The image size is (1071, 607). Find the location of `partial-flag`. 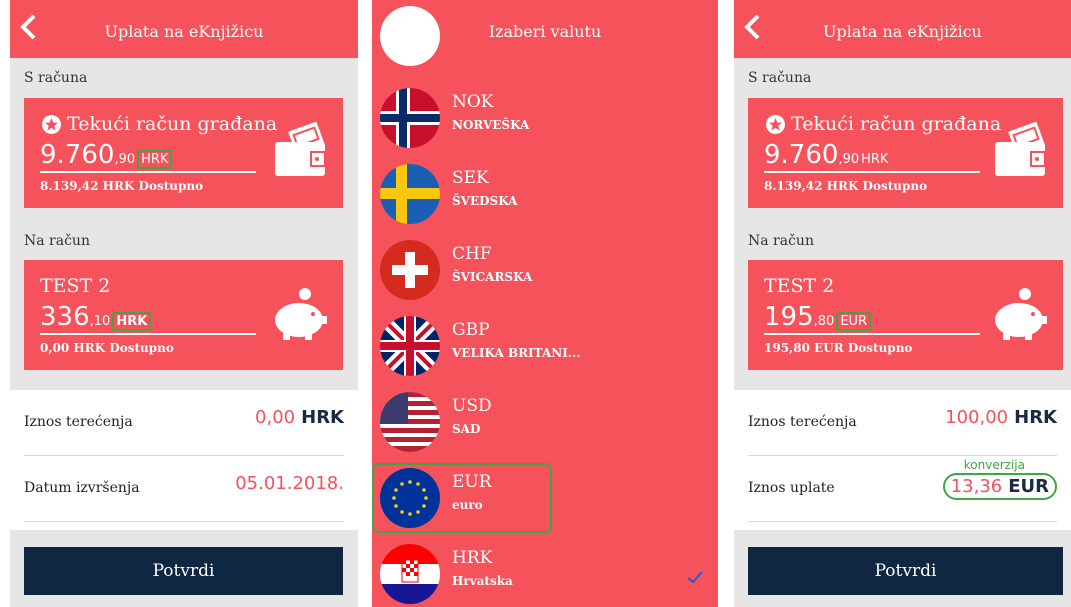

partial-flag is located at coordinates (410, 36).